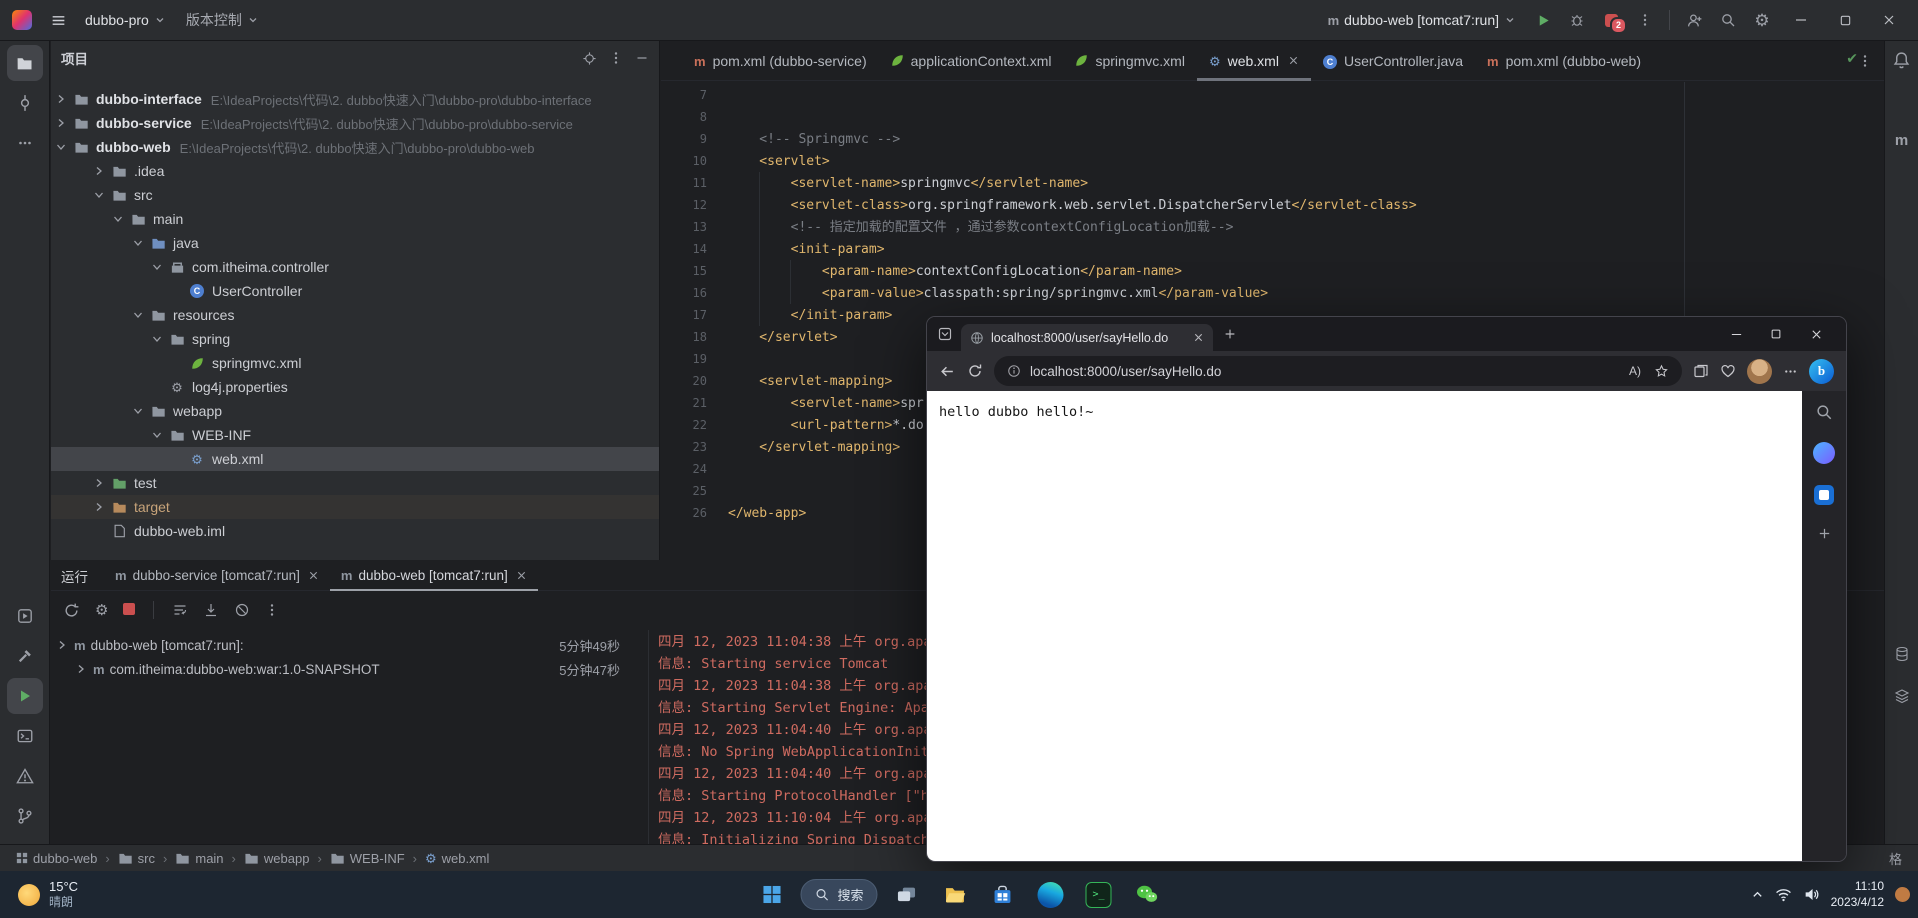 The image size is (1918, 918). Describe the element at coordinates (125, 20) in the screenshot. I see `project-widget: dubbo-pro` at that location.